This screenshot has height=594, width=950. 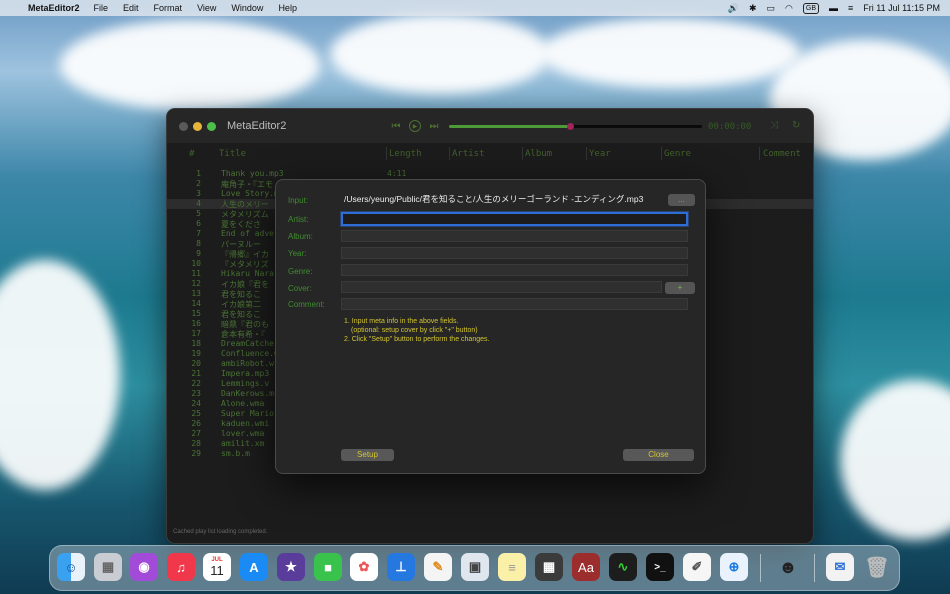 What do you see at coordinates (415, 126) in the screenshot?
I see `play-icon: ▶` at bounding box center [415, 126].